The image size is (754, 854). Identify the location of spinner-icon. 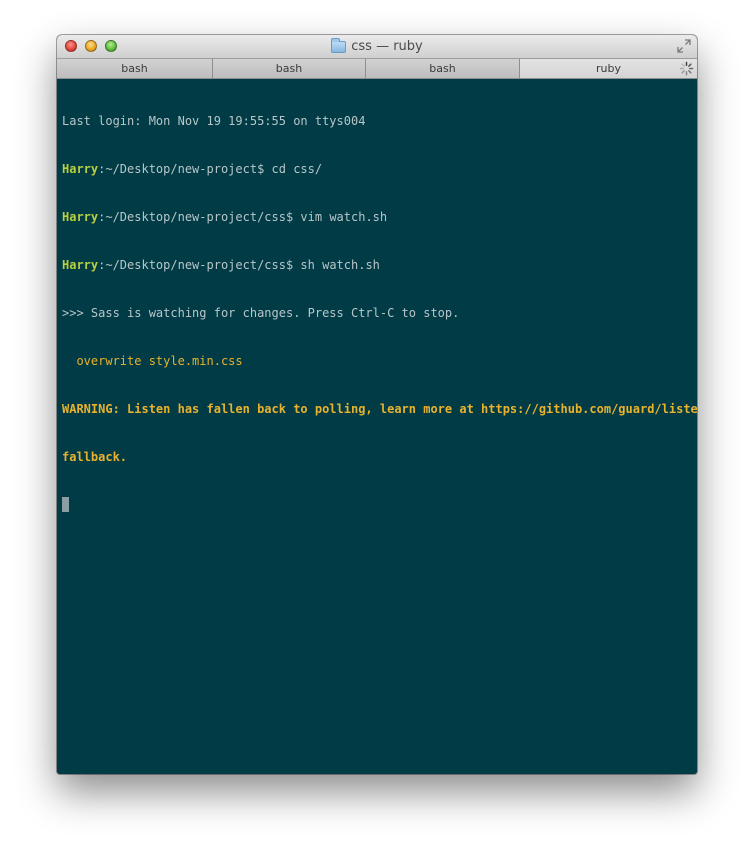
(686, 68).